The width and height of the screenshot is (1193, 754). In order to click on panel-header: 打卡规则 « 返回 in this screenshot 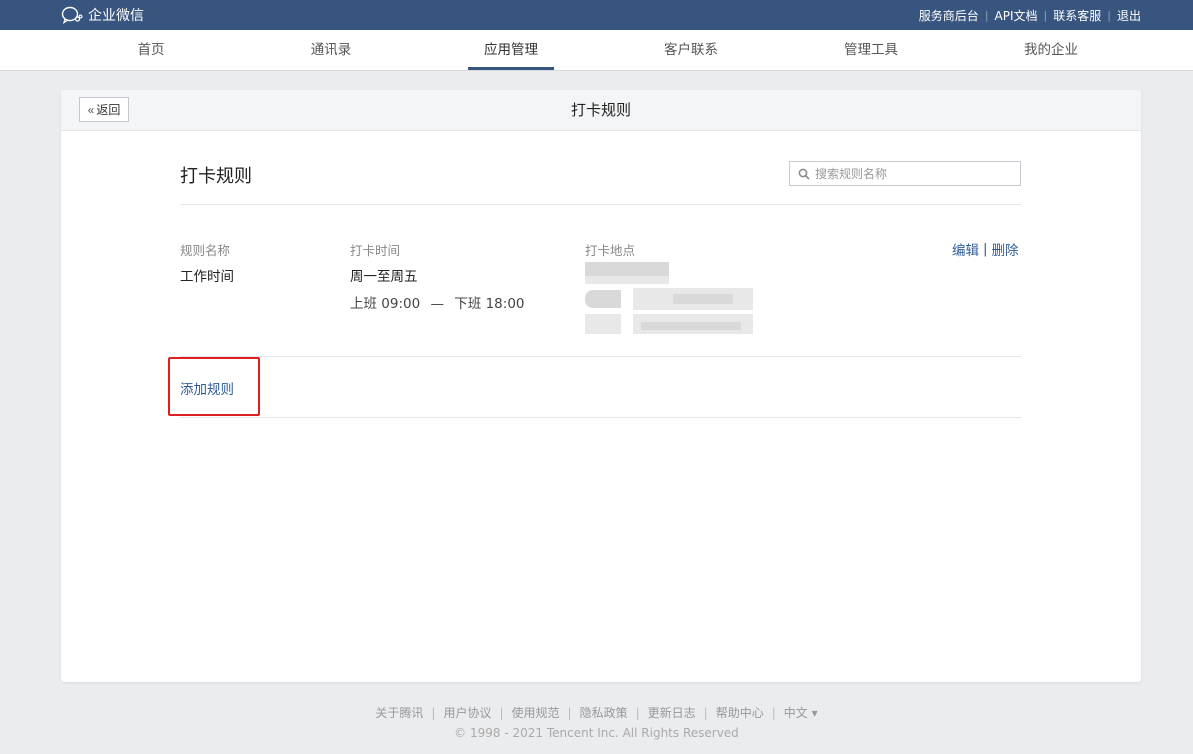, I will do `click(601, 110)`.